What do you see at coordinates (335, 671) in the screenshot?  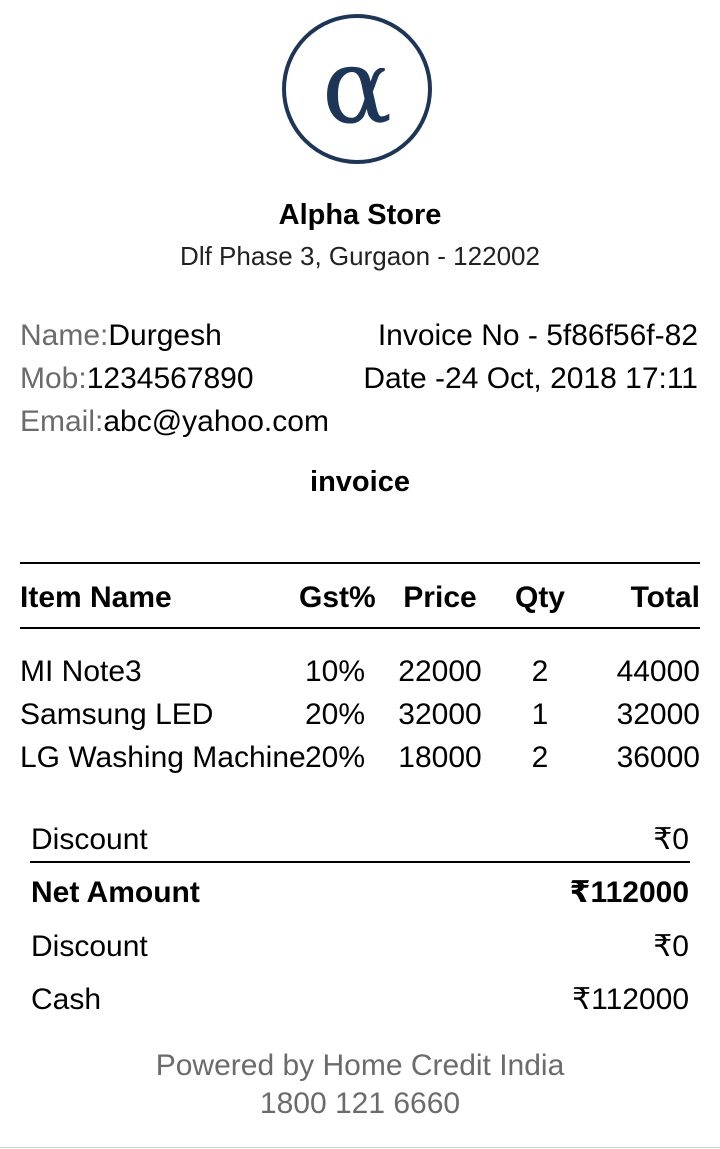 I see `row-gst: 10%` at bounding box center [335, 671].